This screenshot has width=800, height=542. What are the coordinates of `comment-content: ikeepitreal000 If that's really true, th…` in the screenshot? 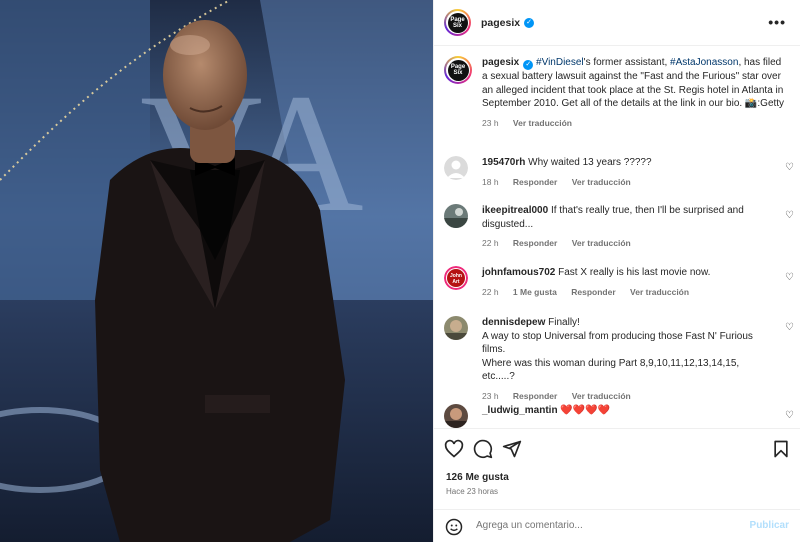 It's located at (627, 227).